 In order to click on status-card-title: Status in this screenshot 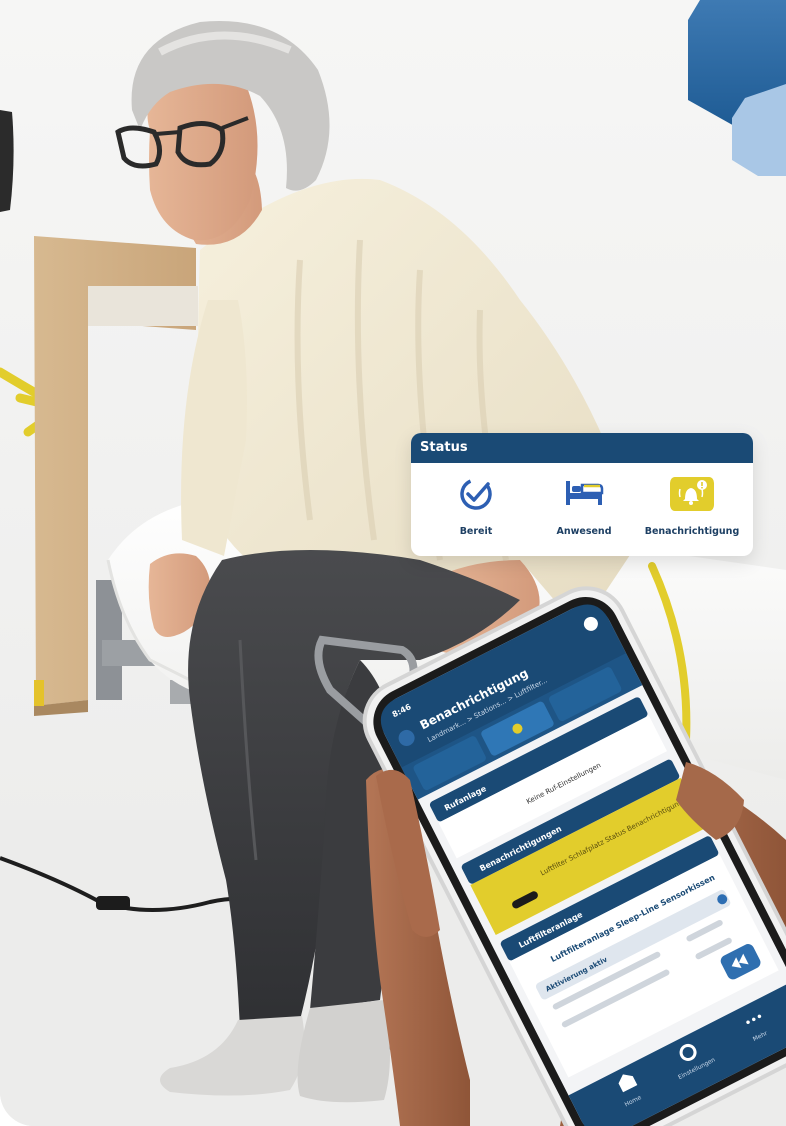, I will do `click(582, 448)`.